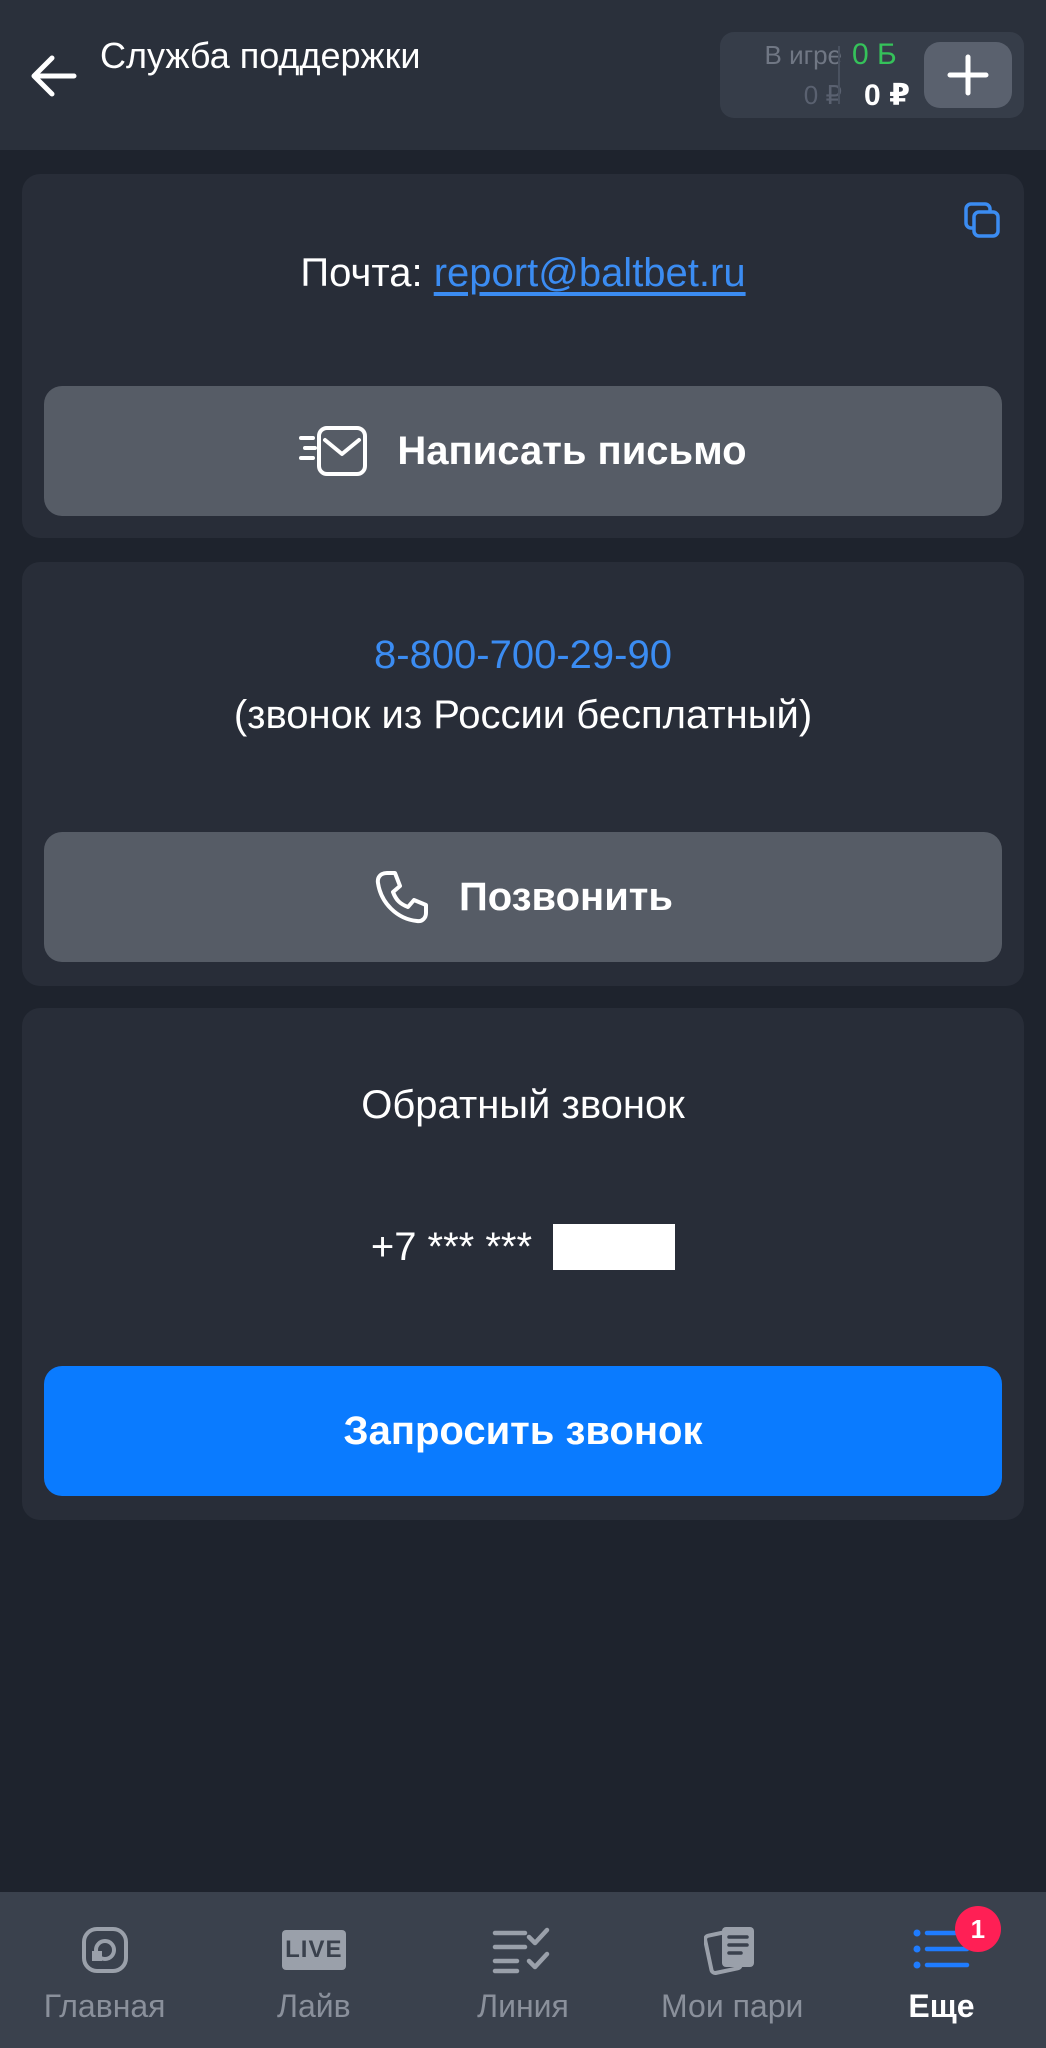  I want to click on callback-phone: +7 *** ***, so click(523, 1247).